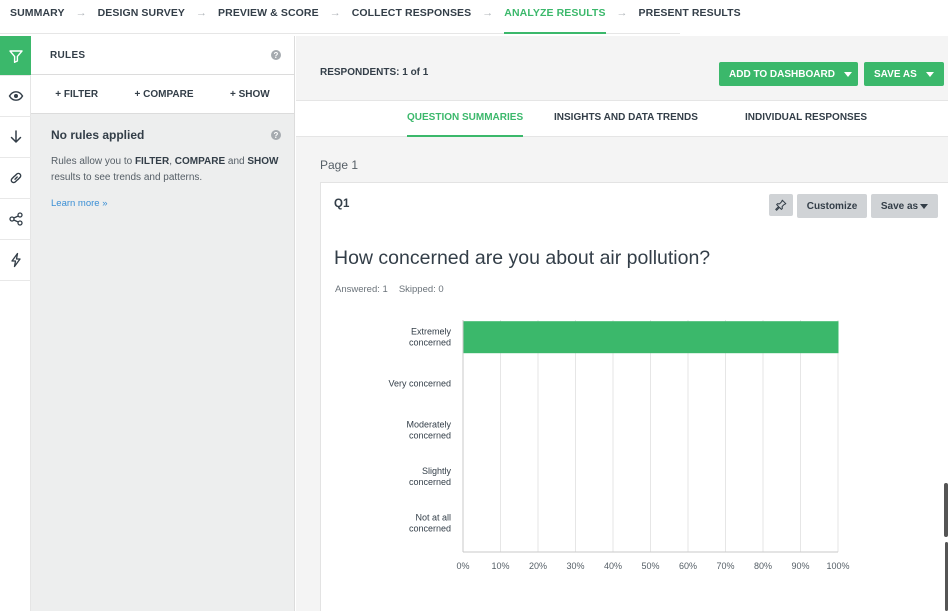 This screenshot has width=948, height=611. Describe the element at coordinates (688, 566) in the screenshot. I see `x-tick-label: 60%` at that location.